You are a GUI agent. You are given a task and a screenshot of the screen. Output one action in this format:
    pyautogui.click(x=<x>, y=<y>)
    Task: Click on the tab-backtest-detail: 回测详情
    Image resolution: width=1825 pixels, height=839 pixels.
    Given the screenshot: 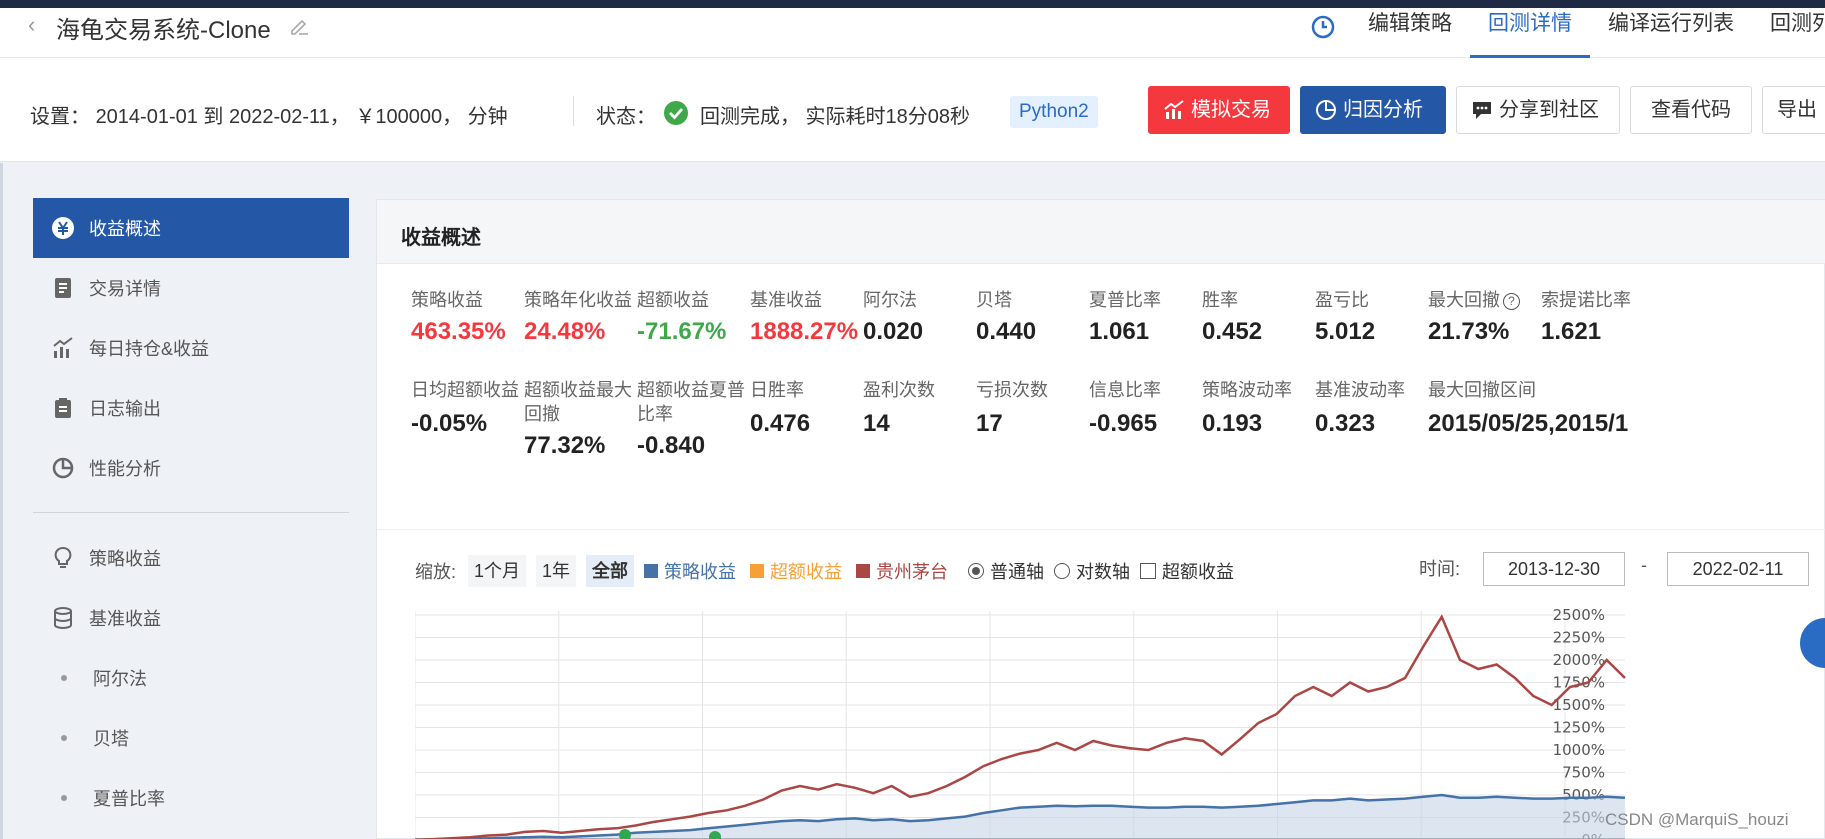 What is the action you would take?
    pyautogui.click(x=1530, y=33)
    